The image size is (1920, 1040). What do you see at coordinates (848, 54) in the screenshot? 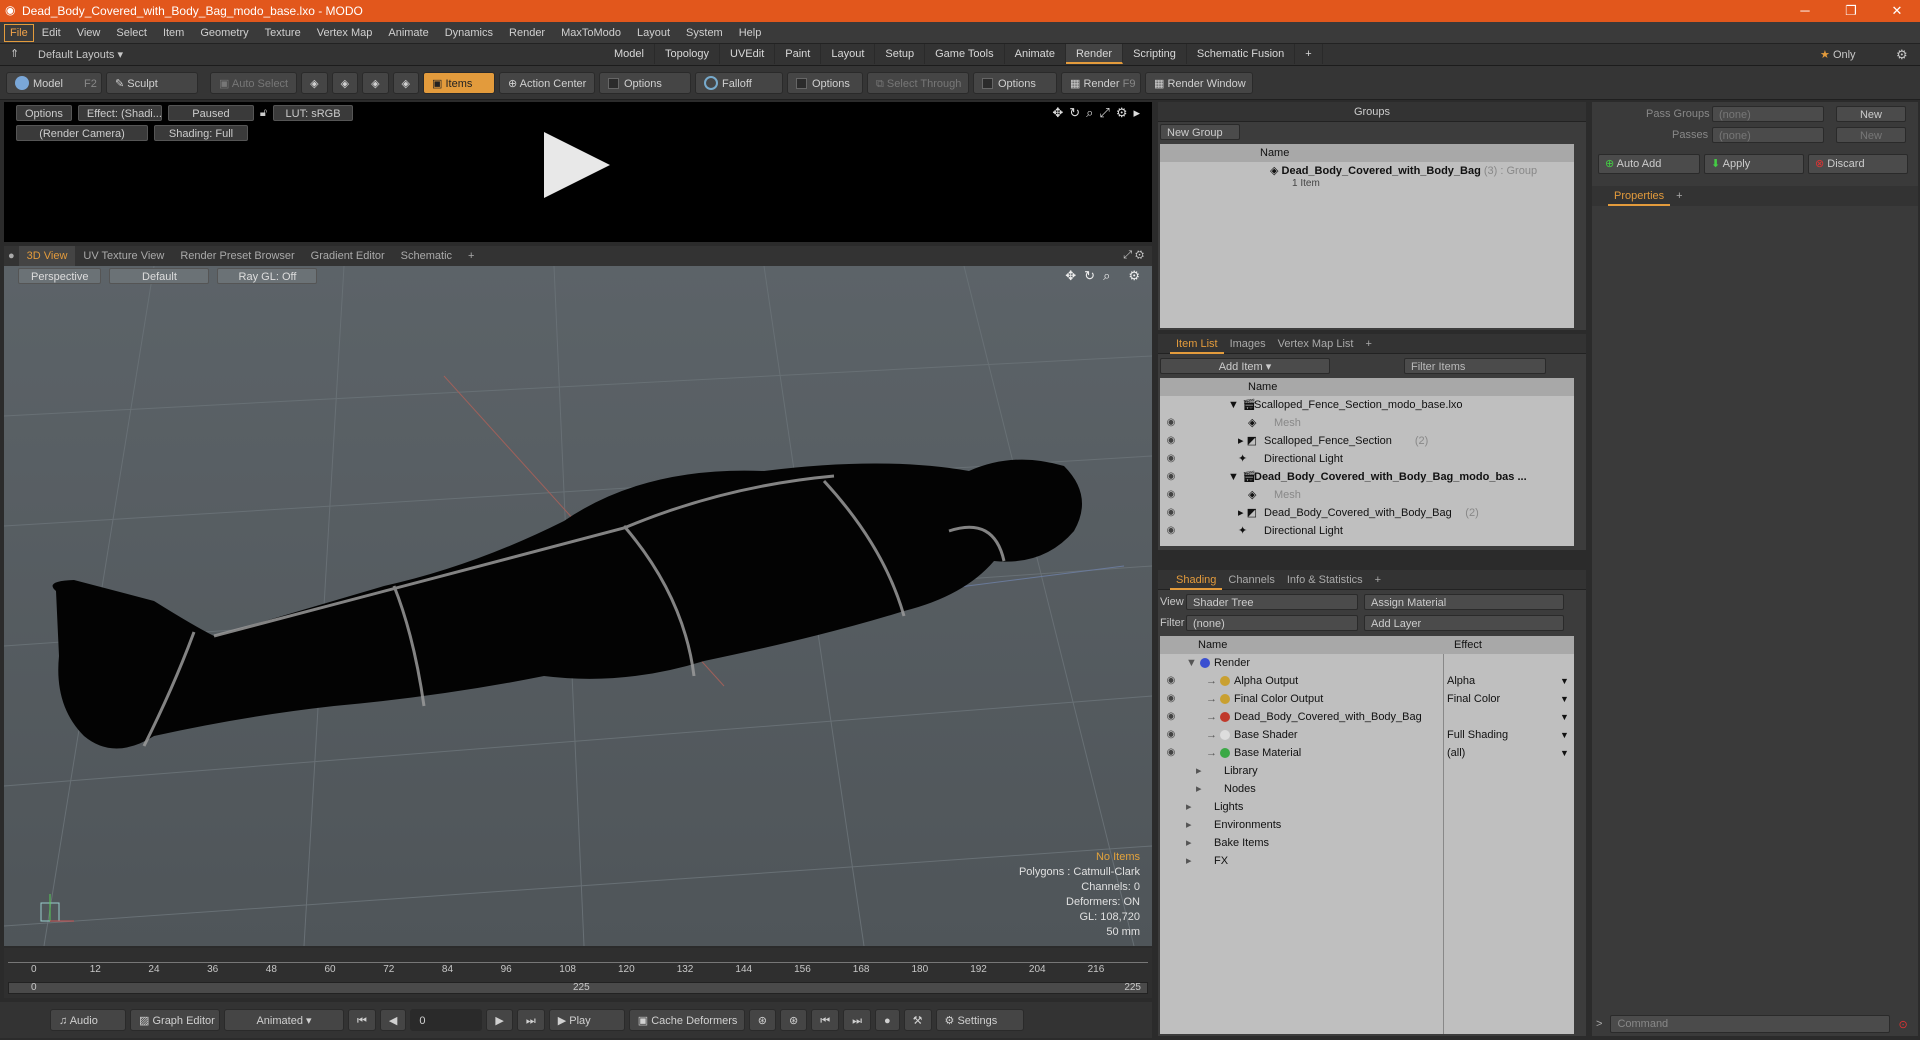
I see `tab-layout: Layout` at bounding box center [848, 54].